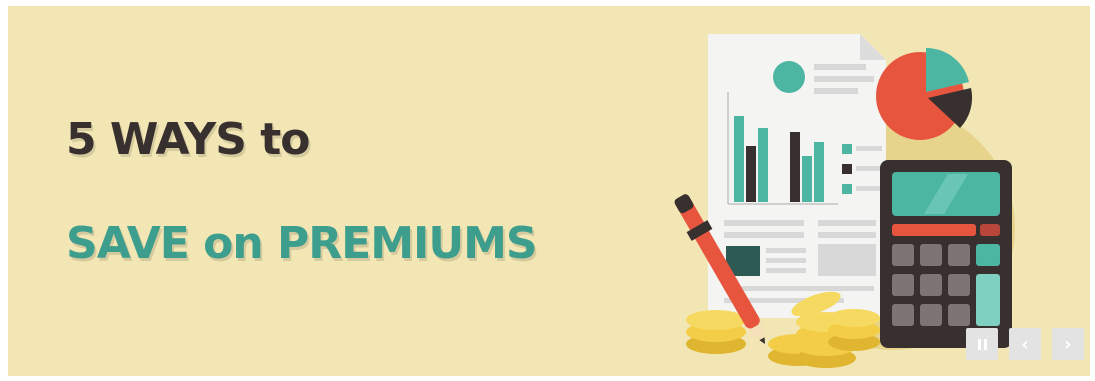 The height and width of the screenshot is (381, 1095). What do you see at coordinates (946, 254) in the screenshot?
I see `calculator-illustration` at bounding box center [946, 254].